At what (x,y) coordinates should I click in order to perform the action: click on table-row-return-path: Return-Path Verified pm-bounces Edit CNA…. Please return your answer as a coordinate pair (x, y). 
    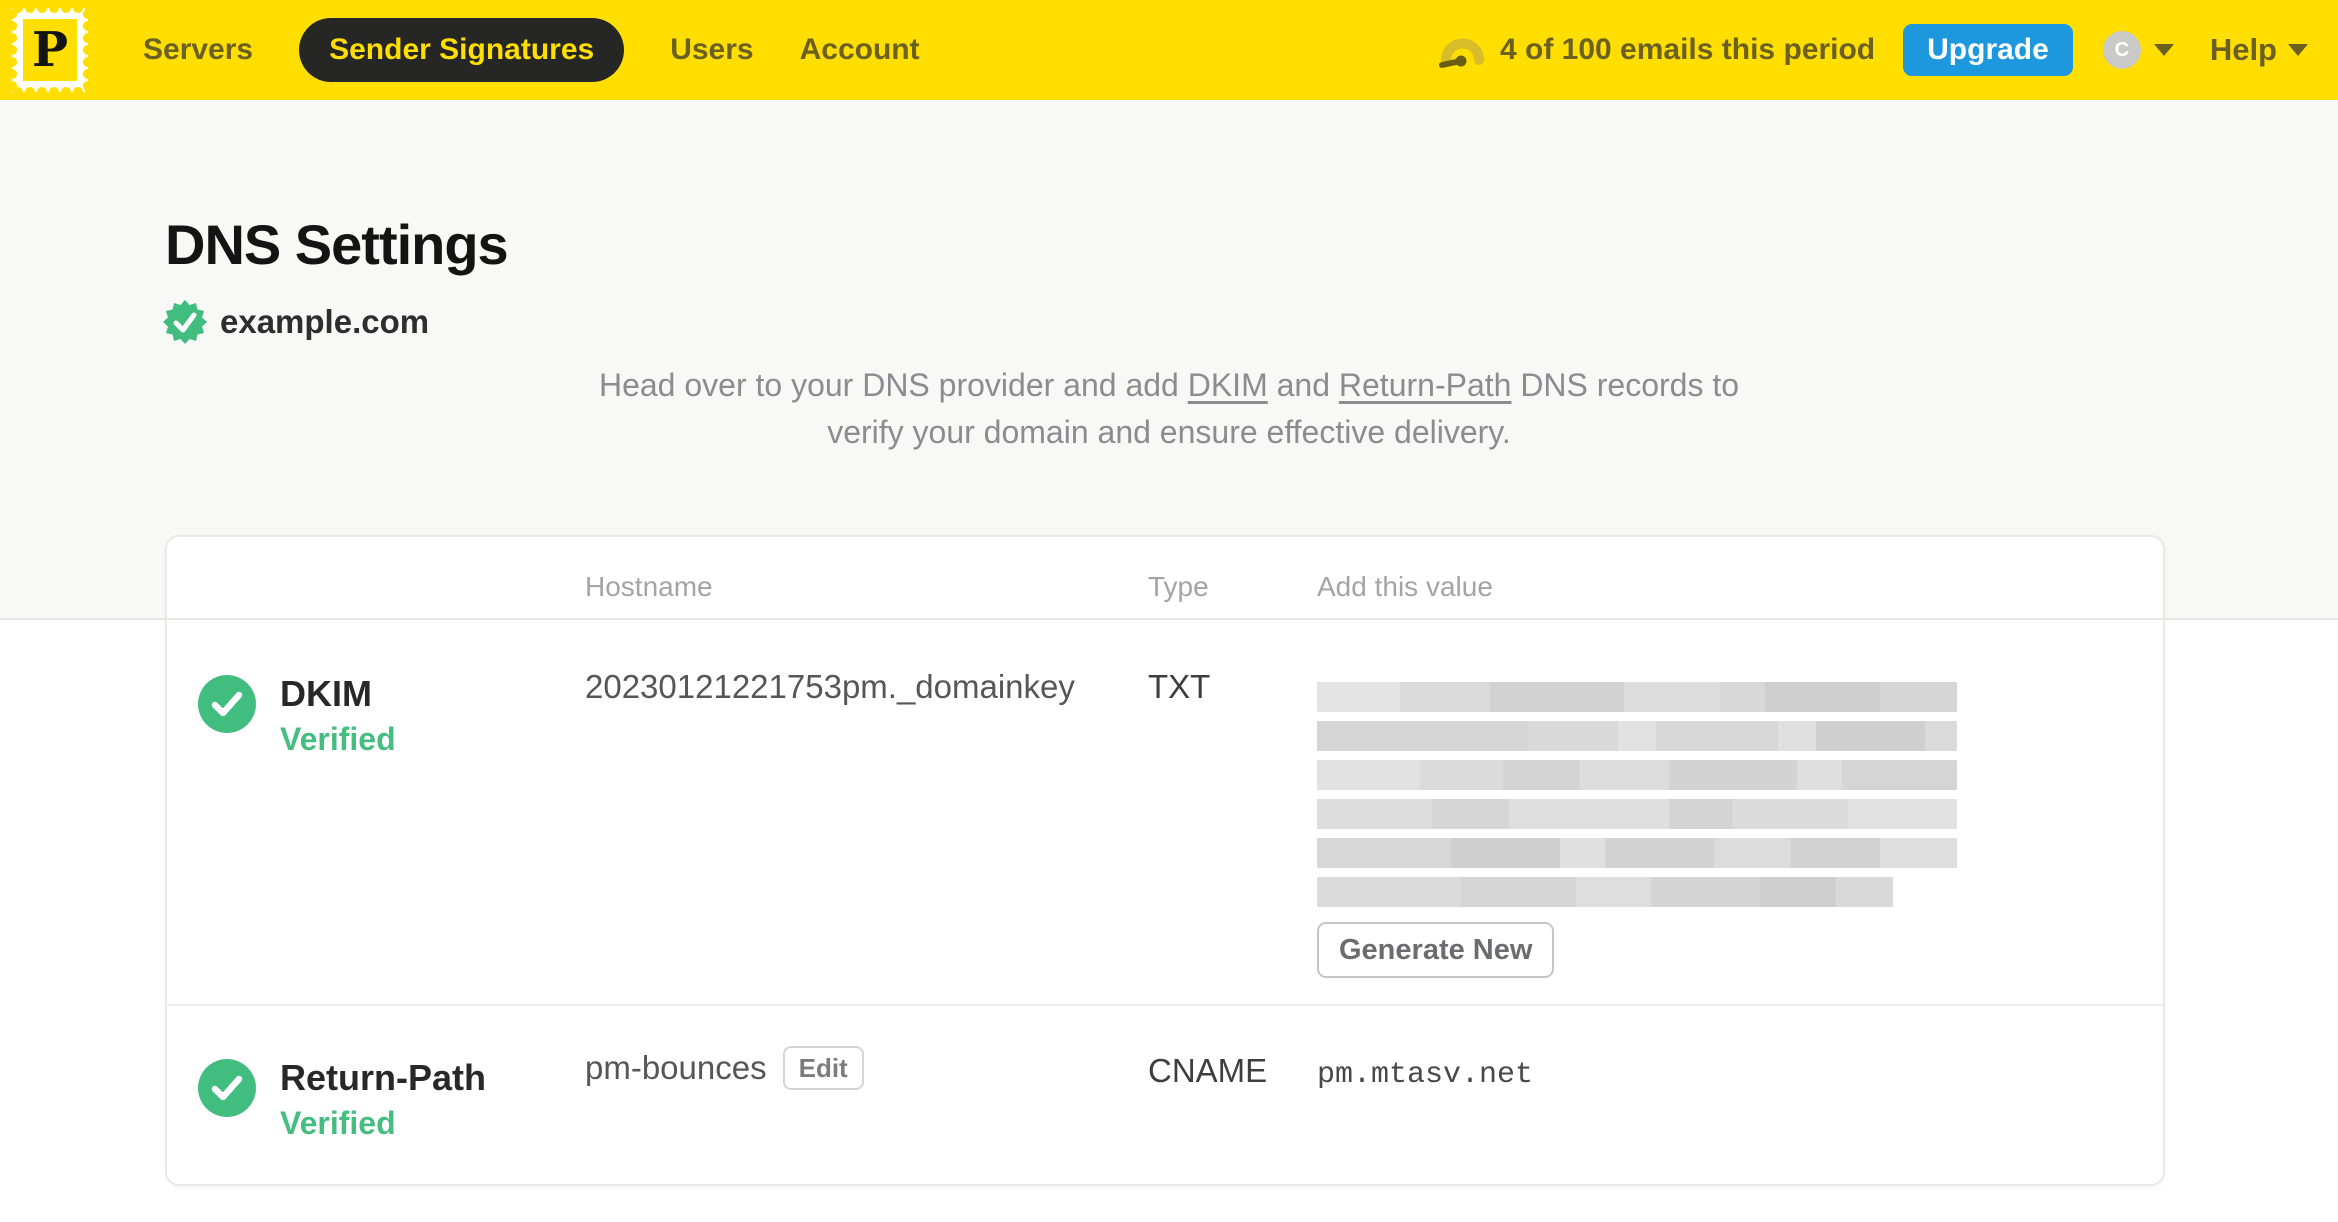
    Looking at the image, I should click on (1165, 1094).